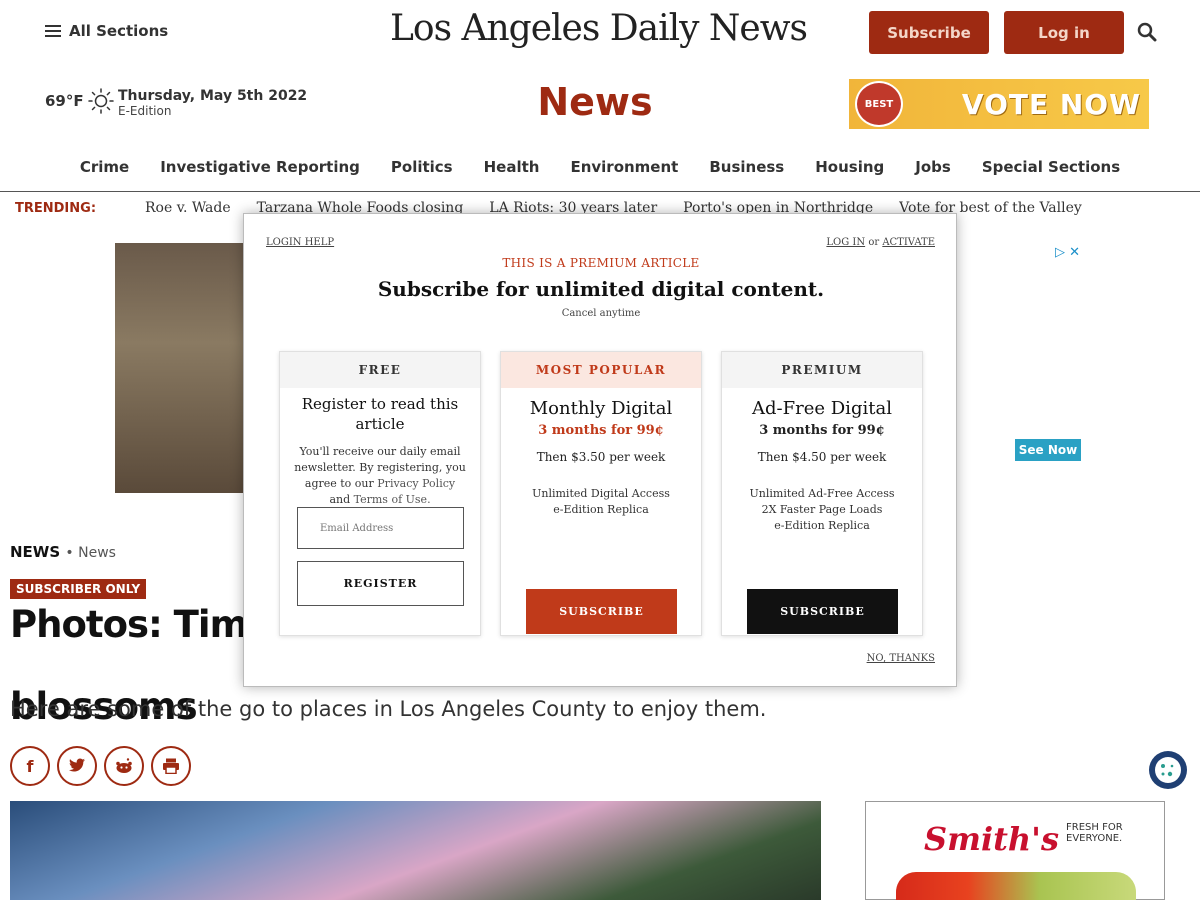  What do you see at coordinates (1064, 32) in the screenshot?
I see `login-button: Log in` at bounding box center [1064, 32].